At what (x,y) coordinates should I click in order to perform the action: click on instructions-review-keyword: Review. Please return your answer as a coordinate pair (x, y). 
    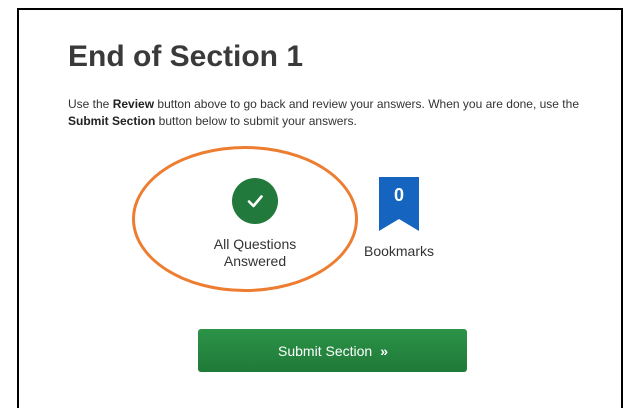
    Looking at the image, I should click on (133, 104).